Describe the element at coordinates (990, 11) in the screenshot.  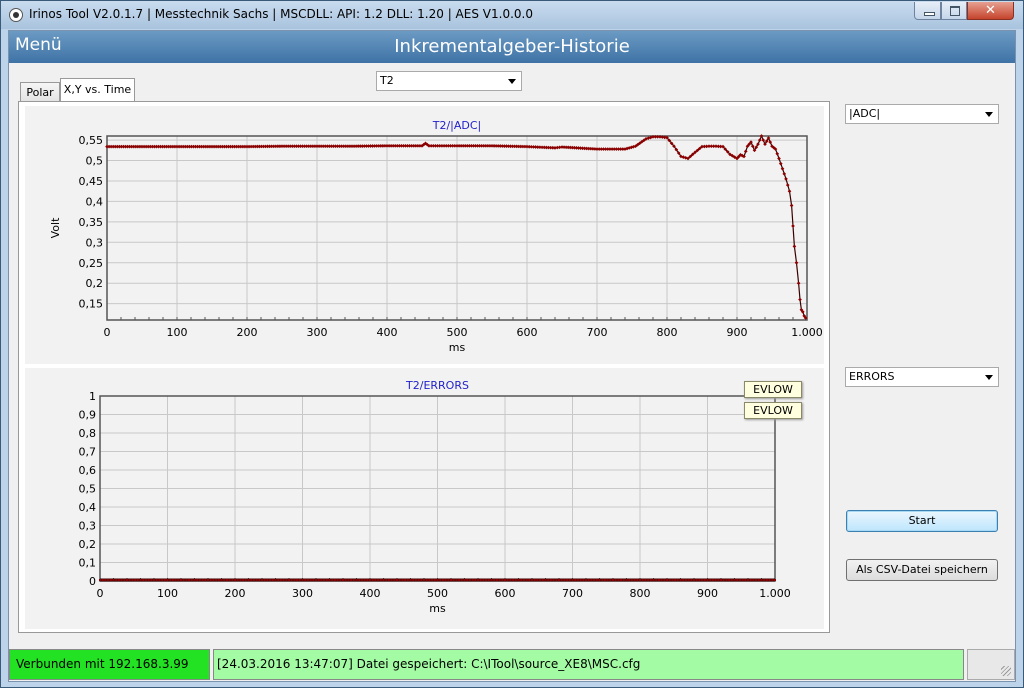
I see `close-button: ✕` at that location.